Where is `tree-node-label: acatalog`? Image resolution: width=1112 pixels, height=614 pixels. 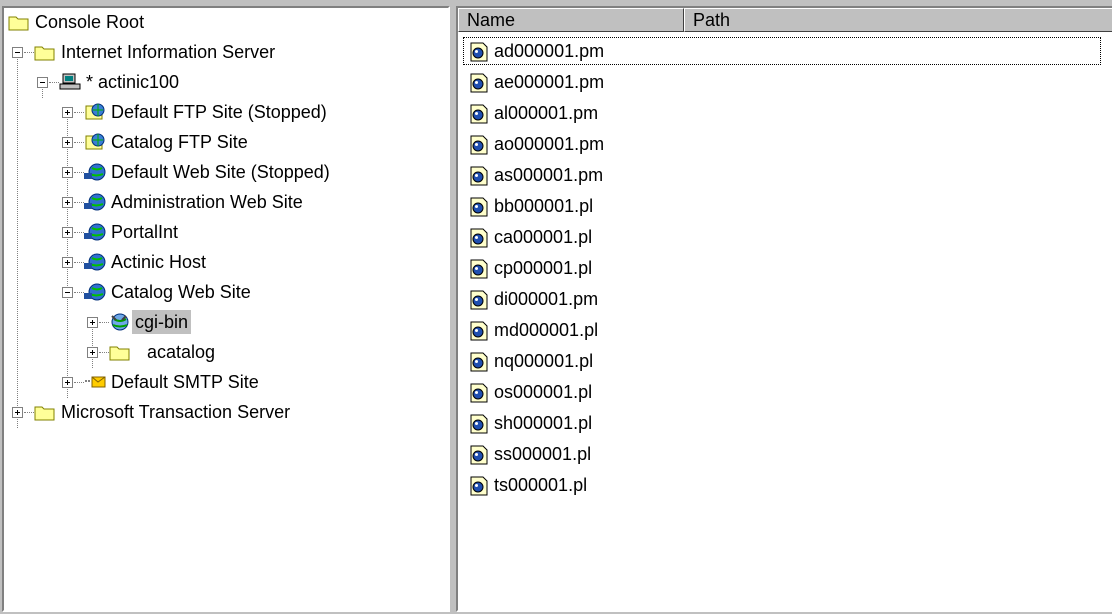
tree-node-label: acatalog is located at coordinates (181, 352).